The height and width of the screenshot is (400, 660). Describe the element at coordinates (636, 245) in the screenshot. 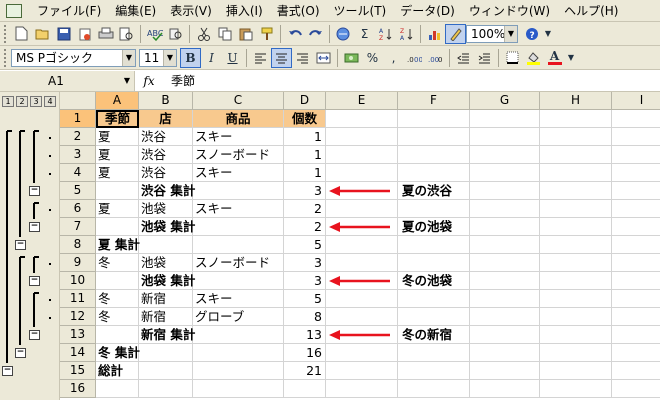

I see `cell-i8` at that location.